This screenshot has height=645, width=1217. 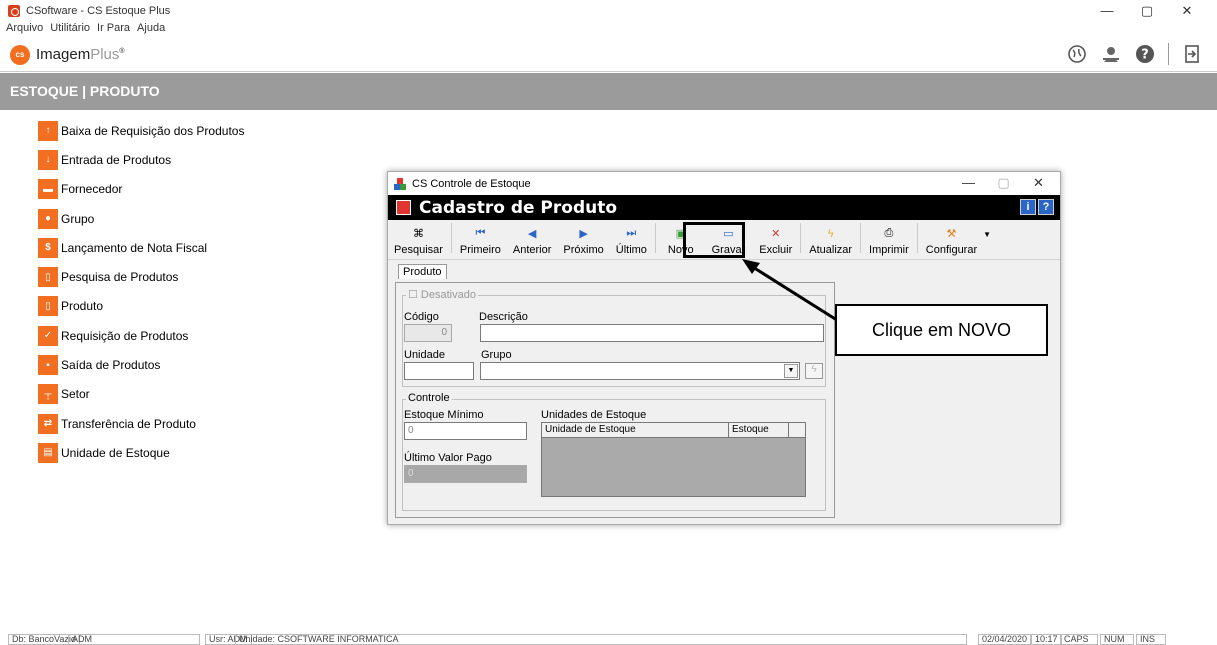 What do you see at coordinates (1111, 54) in the screenshot?
I see `user-icon` at bounding box center [1111, 54].